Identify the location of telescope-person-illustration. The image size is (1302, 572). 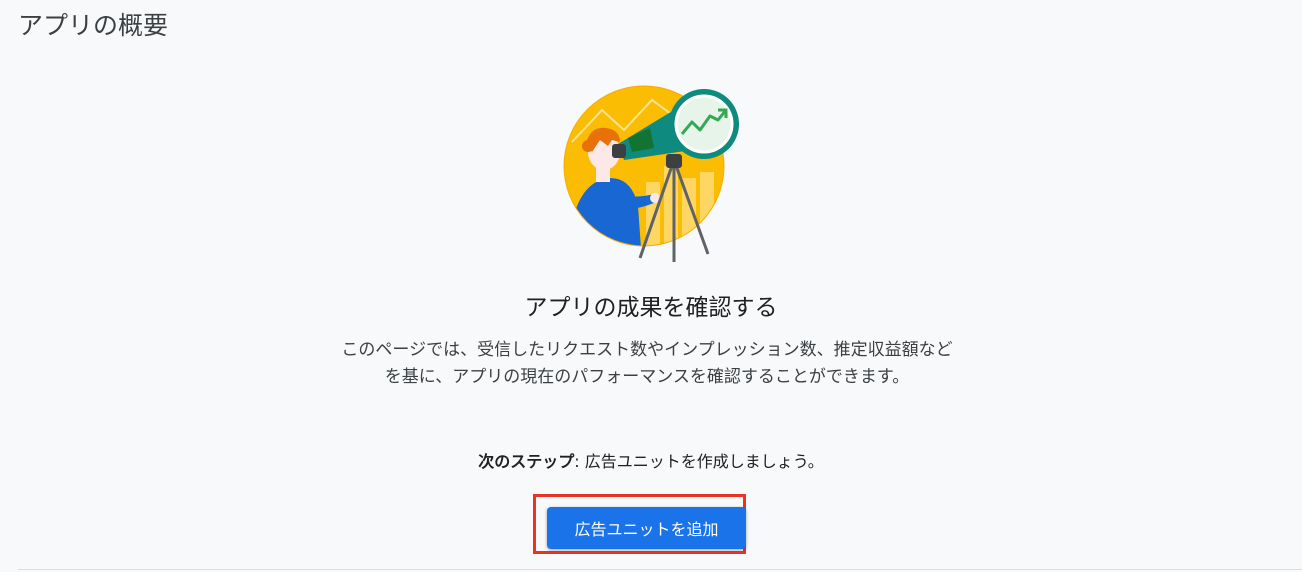
(651, 173).